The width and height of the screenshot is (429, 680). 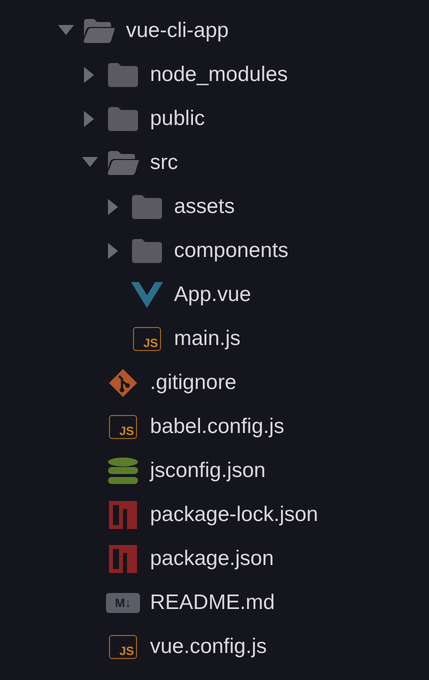 I want to click on markdown-icon: M↓, so click(x=123, y=603).